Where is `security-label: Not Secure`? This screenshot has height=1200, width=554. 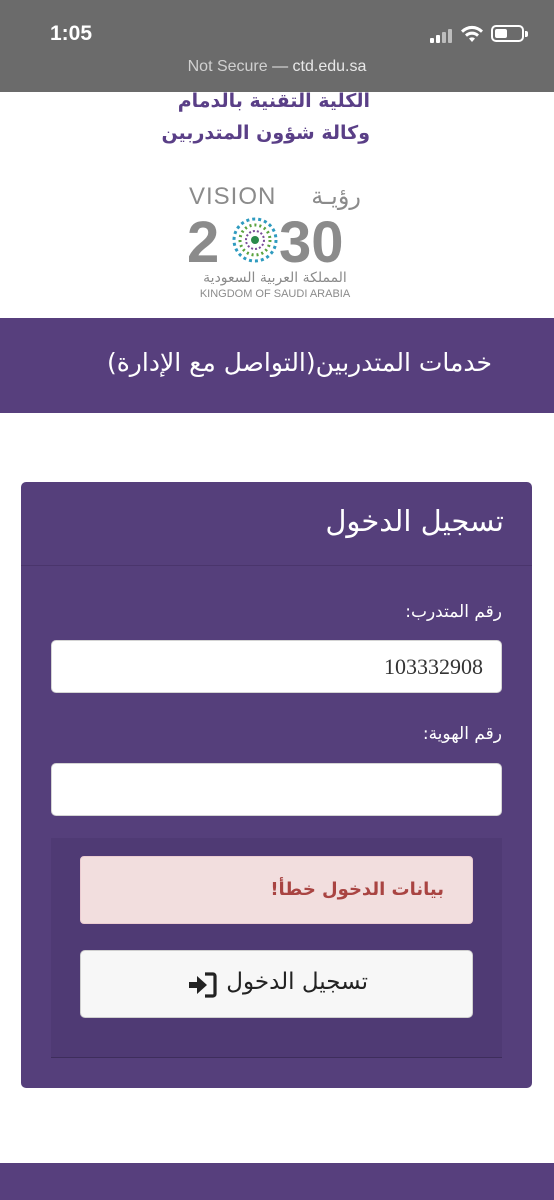 security-label: Not Secure is located at coordinates (227, 66).